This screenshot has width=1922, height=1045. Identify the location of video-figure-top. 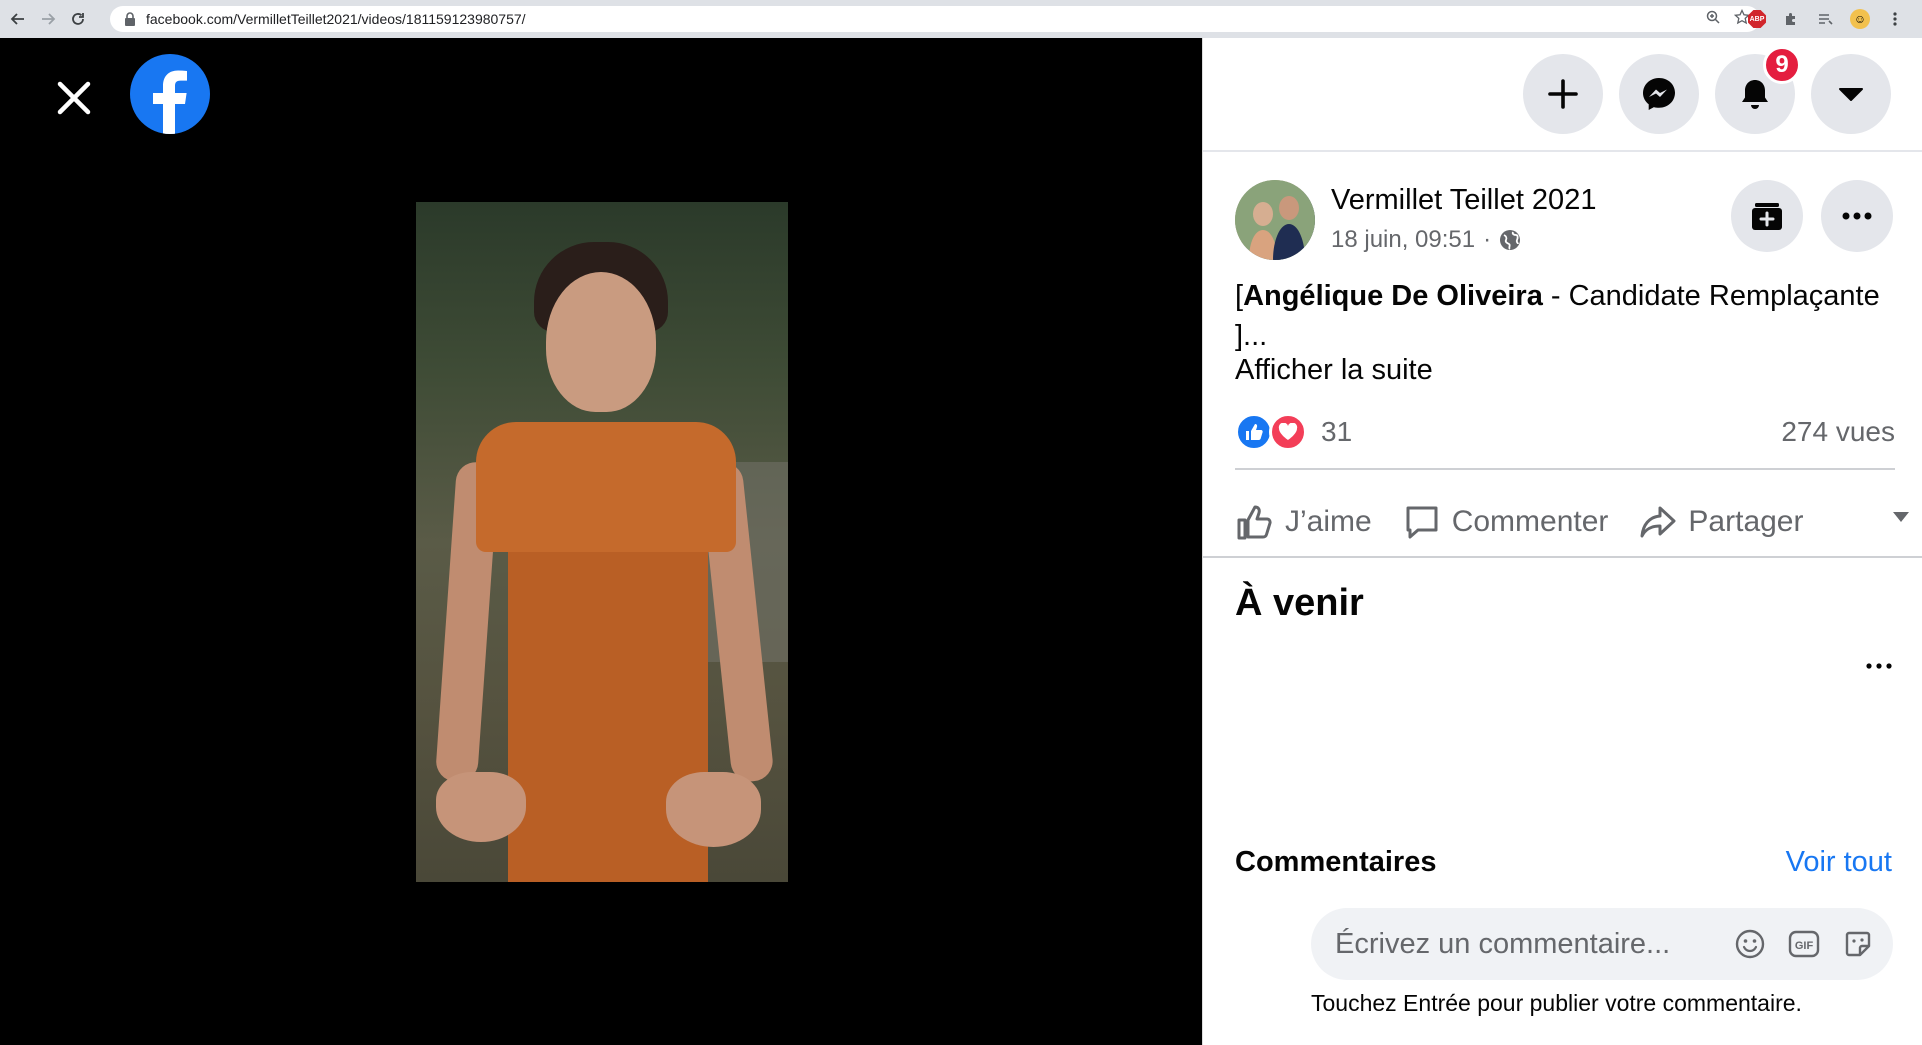
(606, 487).